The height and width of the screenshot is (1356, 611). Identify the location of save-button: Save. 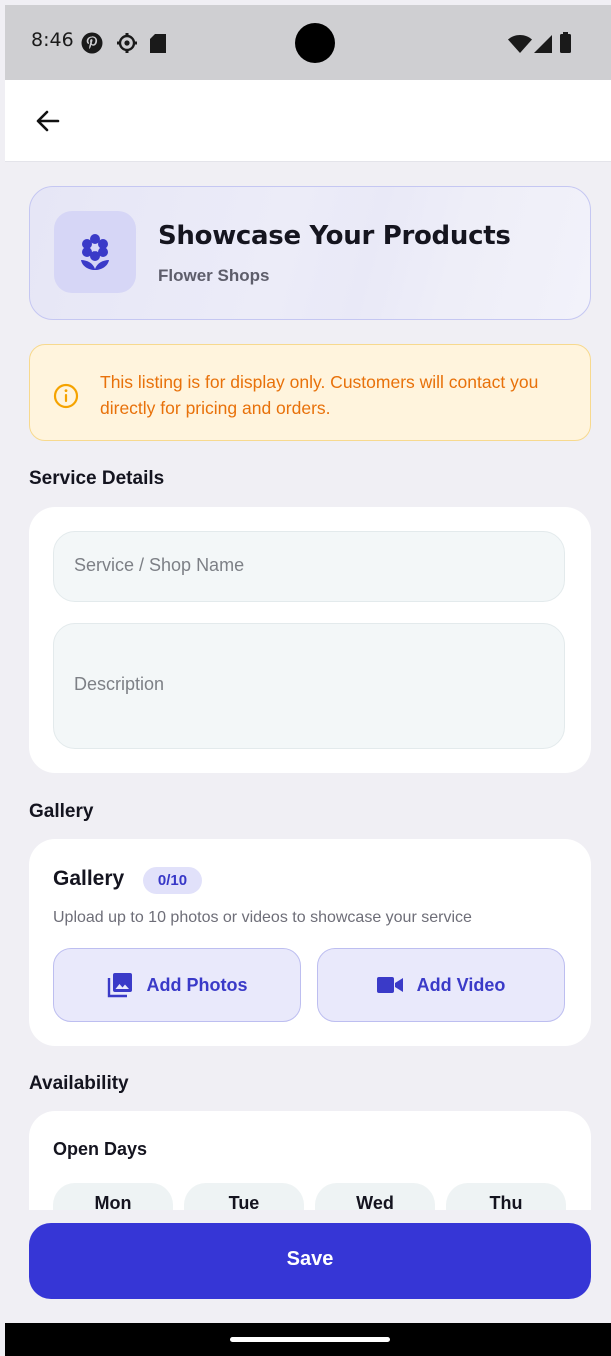
(310, 1261).